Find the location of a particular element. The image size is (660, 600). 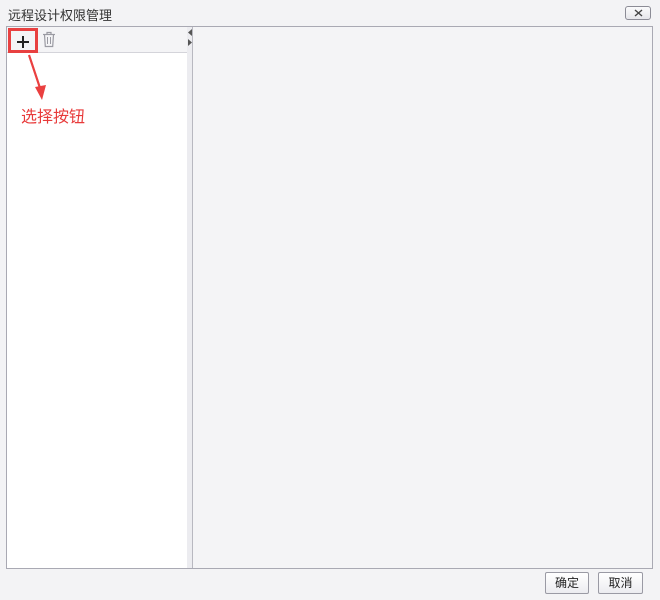

plus-icon is located at coordinates (23, 42).